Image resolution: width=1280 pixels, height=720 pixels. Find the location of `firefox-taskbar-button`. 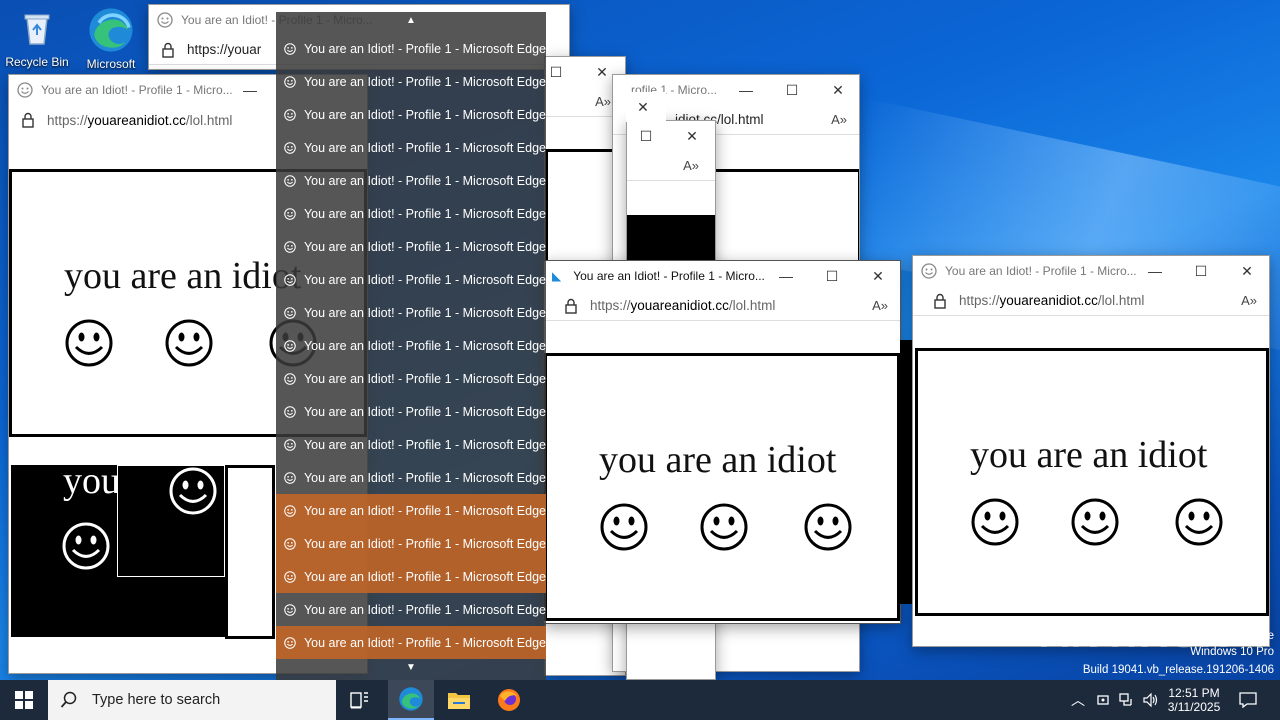

firefox-taskbar-button is located at coordinates (509, 700).